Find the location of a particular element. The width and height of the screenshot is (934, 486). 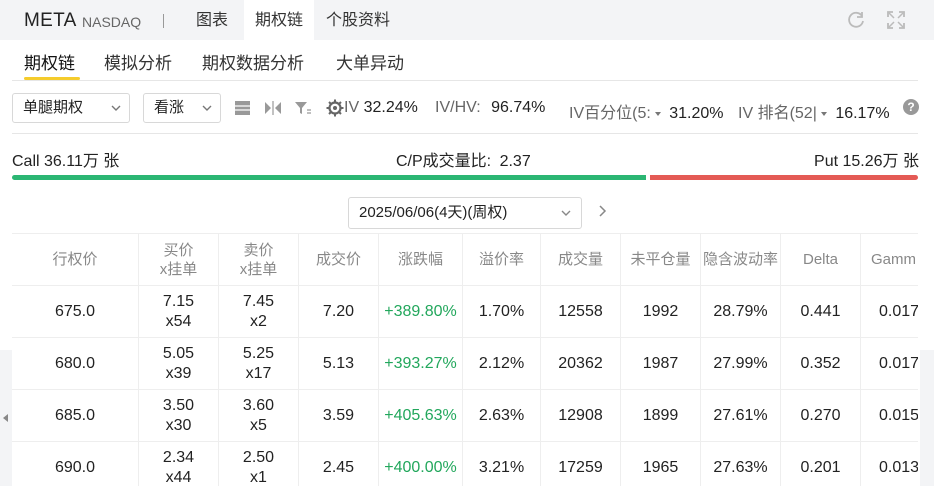

header-label: 行权价 is located at coordinates (75, 259).